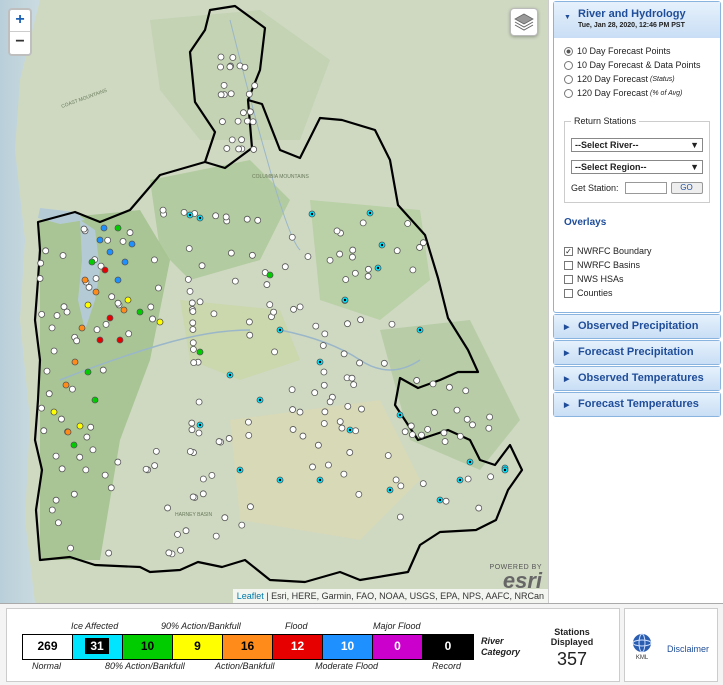 The image size is (723, 685). I want to click on overlay-label: NWS HSAs, so click(600, 279).